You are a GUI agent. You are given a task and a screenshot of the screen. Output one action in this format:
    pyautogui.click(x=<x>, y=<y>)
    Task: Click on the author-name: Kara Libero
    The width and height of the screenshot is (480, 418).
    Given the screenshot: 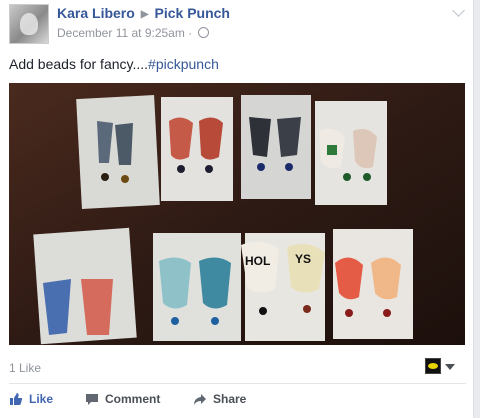 What is the action you would take?
    pyautogui.click(x=96, y=13)
    